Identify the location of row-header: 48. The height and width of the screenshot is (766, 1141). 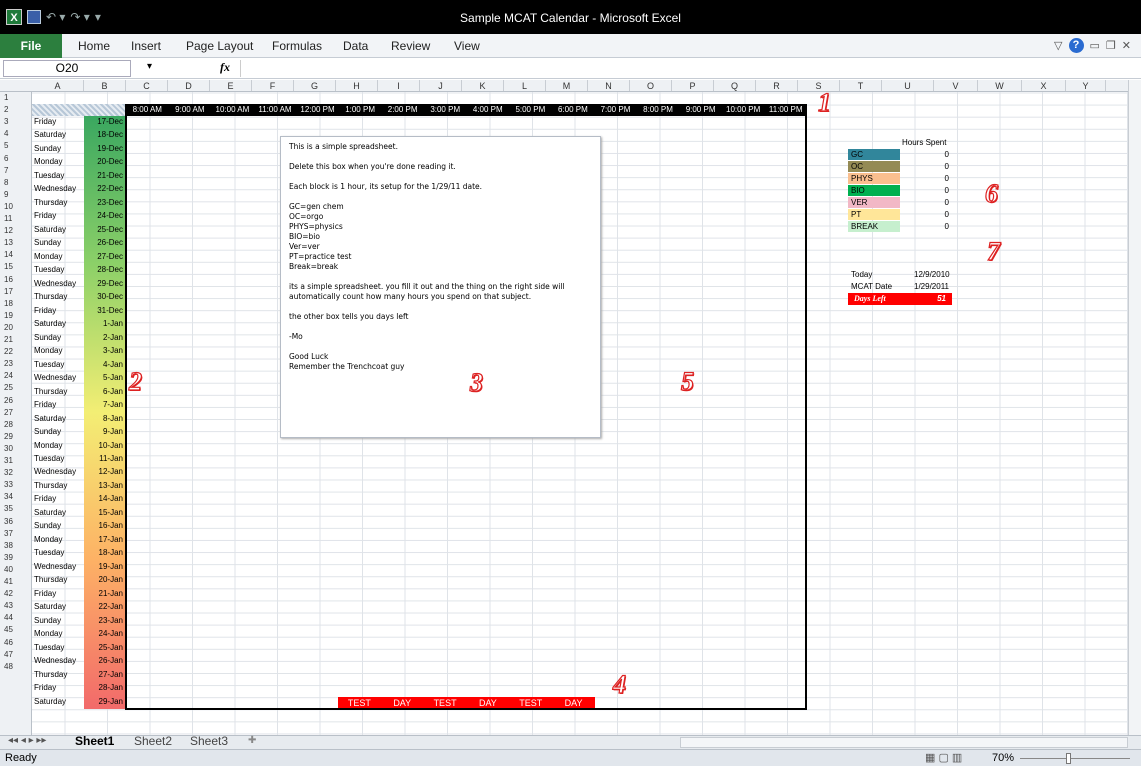
(16, 667).